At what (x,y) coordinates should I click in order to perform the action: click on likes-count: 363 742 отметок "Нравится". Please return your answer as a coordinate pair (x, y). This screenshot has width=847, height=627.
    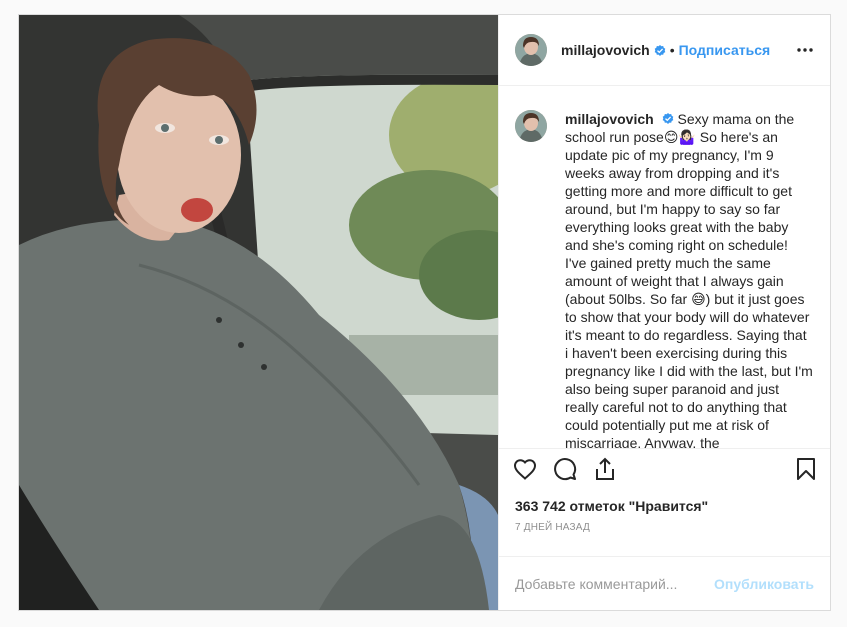
    Looking at the image, I should click on (664, 502).